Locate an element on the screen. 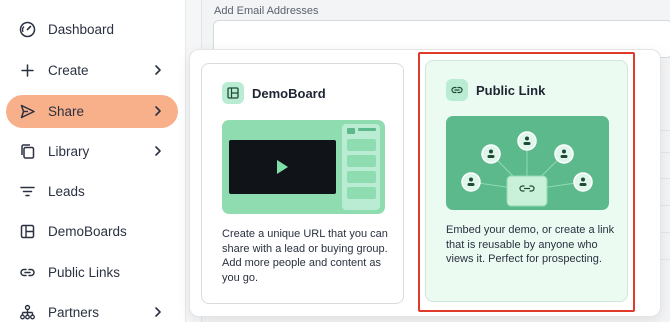 The image size is (670, 322). filter-lines-icon is located at coordinates (27, 191).